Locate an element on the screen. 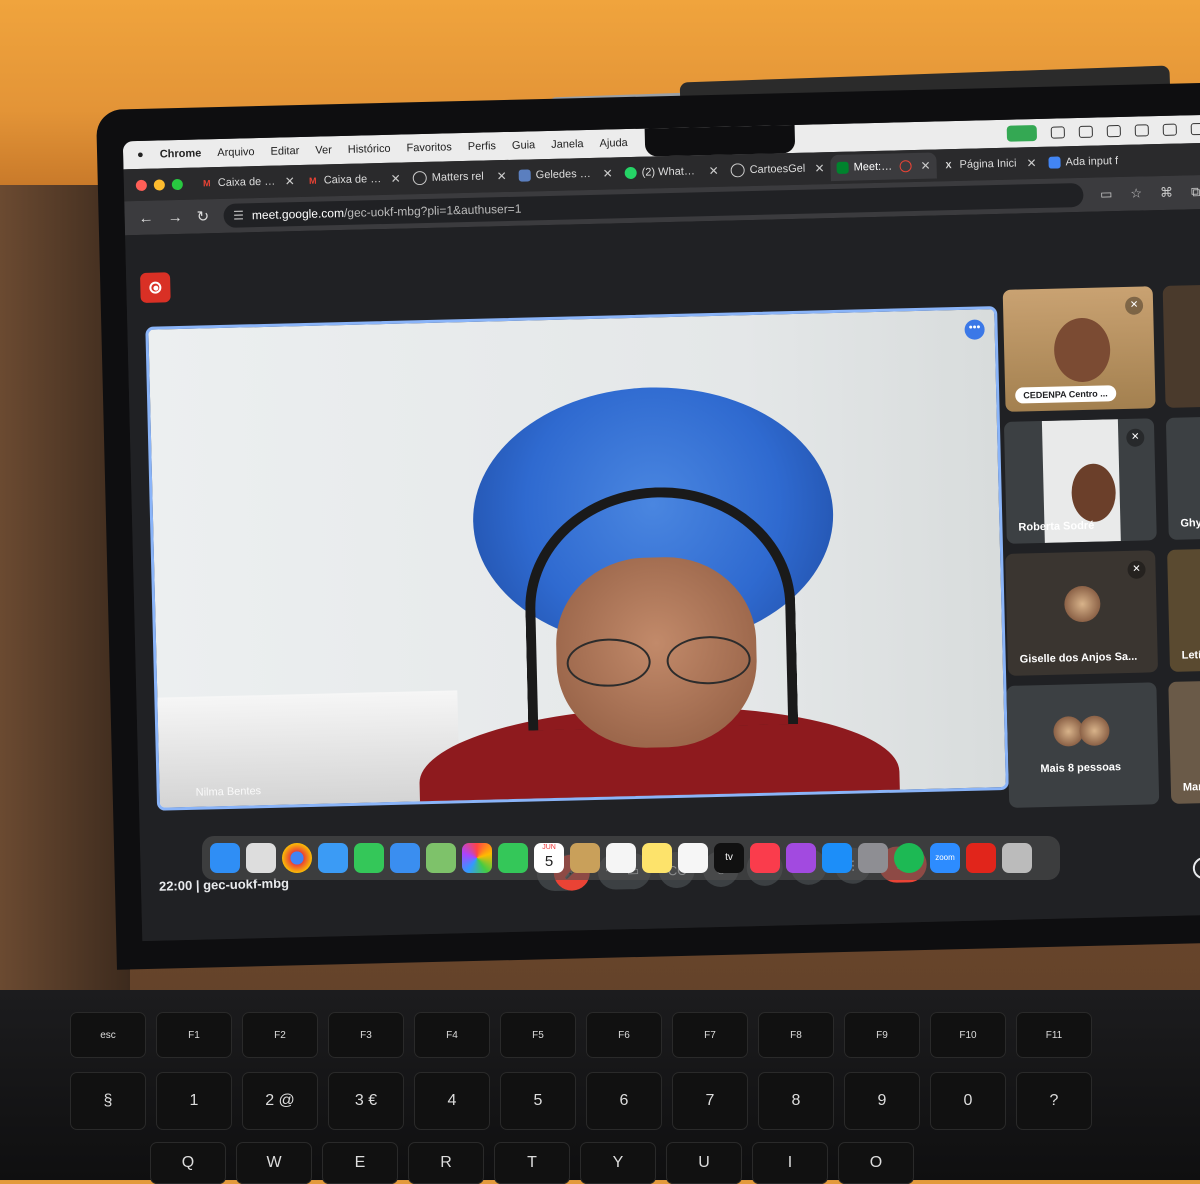  tab-docs: Ada input f is located at coordinates (1095, 161).